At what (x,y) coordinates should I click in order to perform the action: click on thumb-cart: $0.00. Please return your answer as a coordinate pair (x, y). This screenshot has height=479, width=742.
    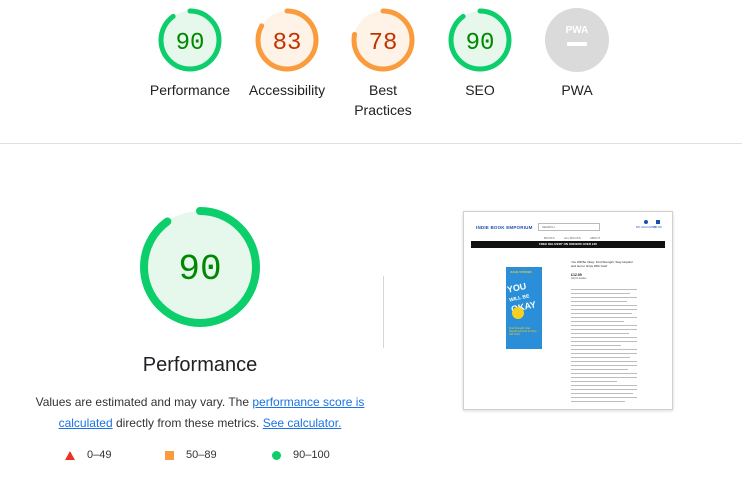
    Looking at the image, I should click on (658, 224).